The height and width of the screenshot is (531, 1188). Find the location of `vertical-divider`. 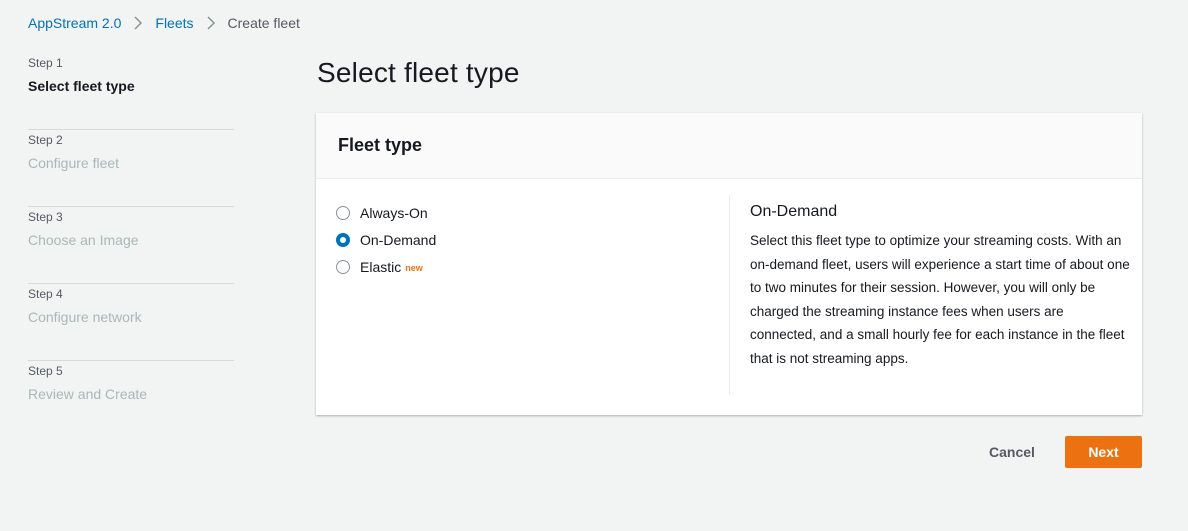

vertical-divider is located at coordinates (729, 295).